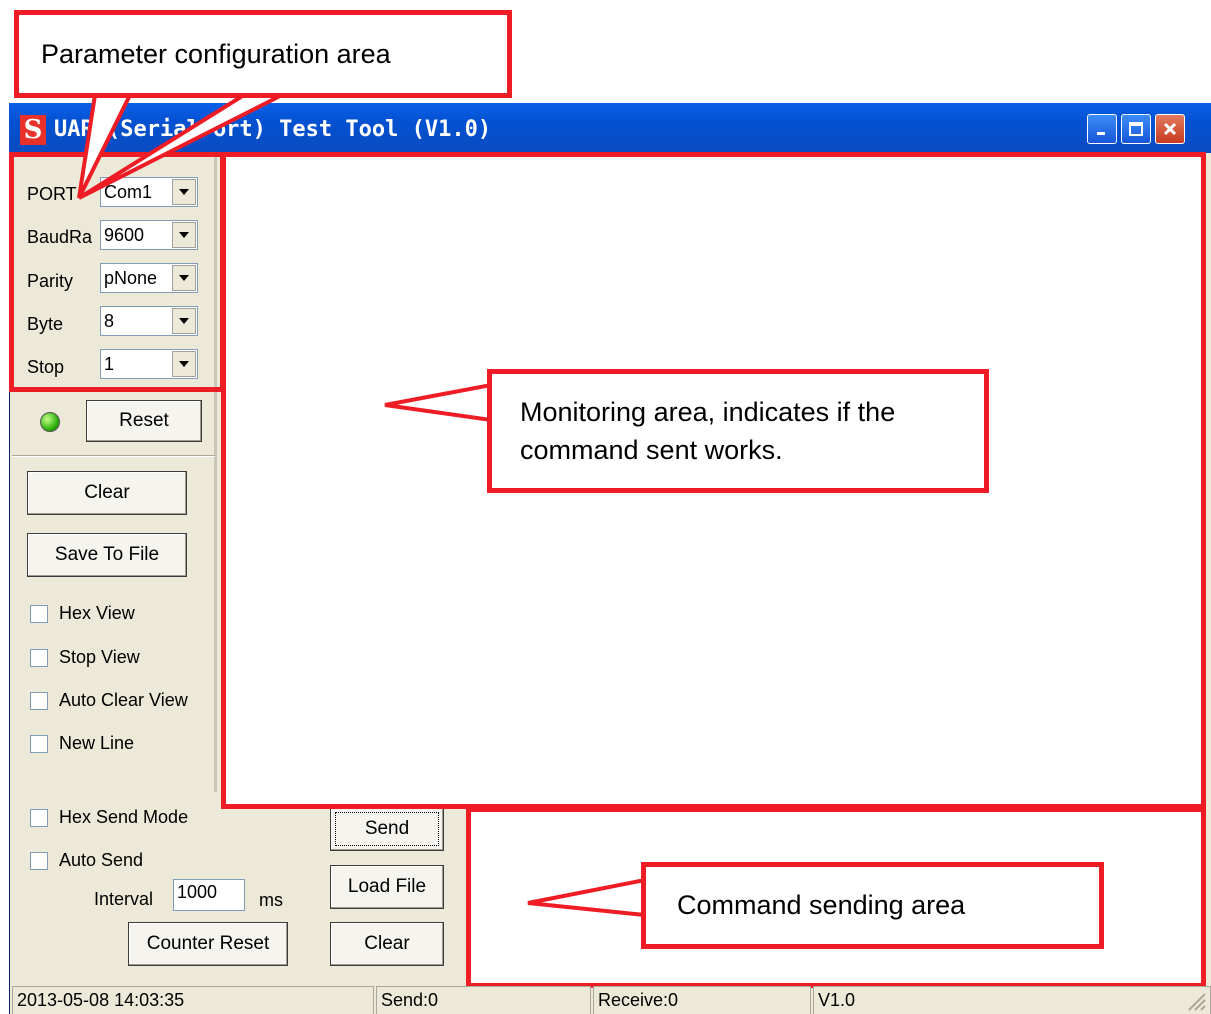  Describe the element at coordinates (708, 412) in the screenshot. I see `monitoring-callout-line1: Monitoring area, indicates if the` at that location.